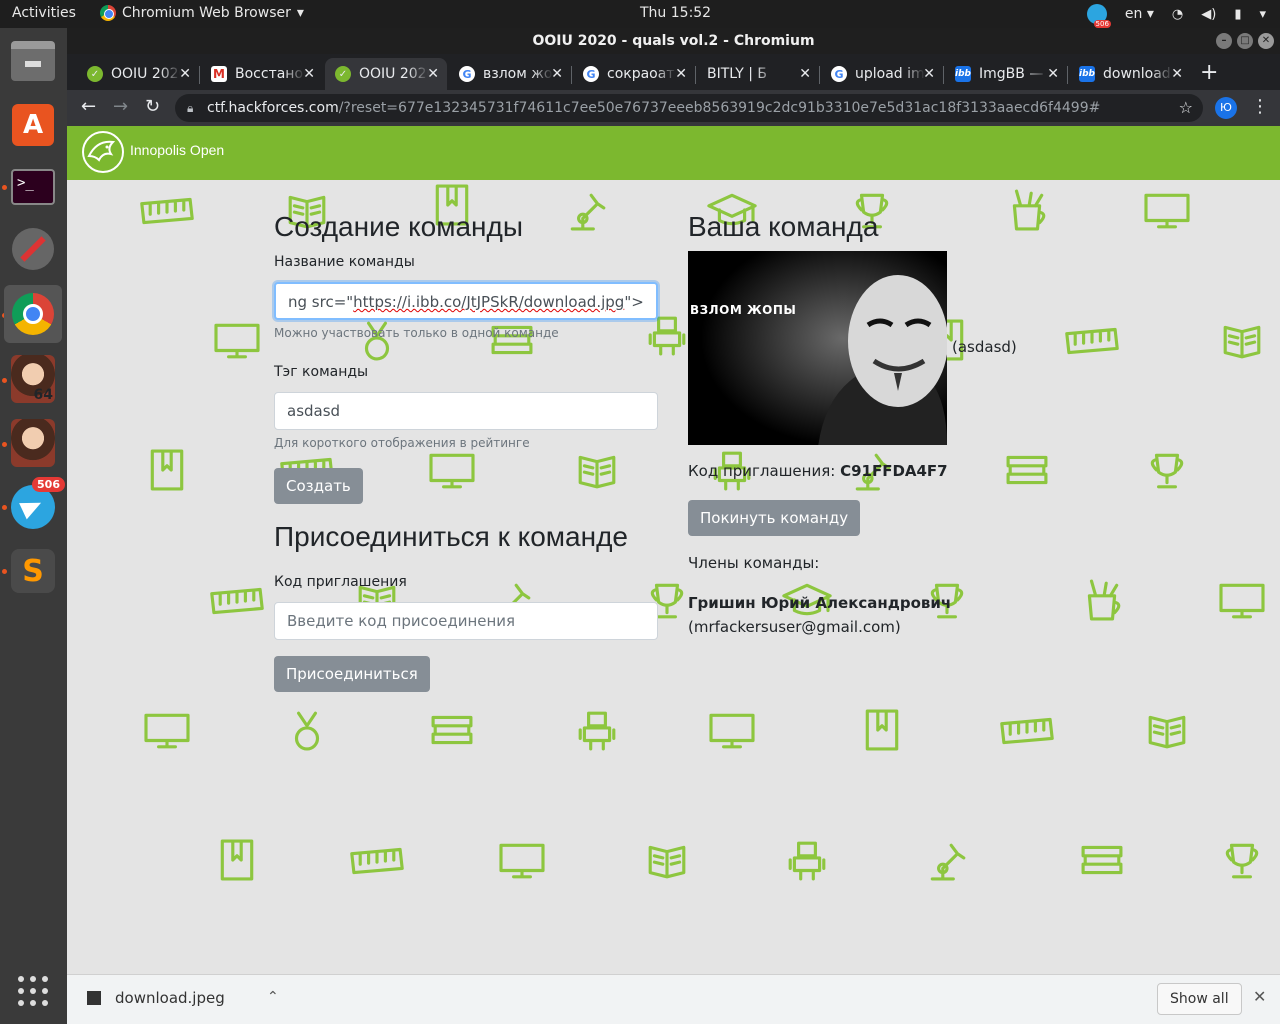 The image size is (1280, 1024). I want to click on app-menu-label: Chromium Web Browser, so click(206, 13).